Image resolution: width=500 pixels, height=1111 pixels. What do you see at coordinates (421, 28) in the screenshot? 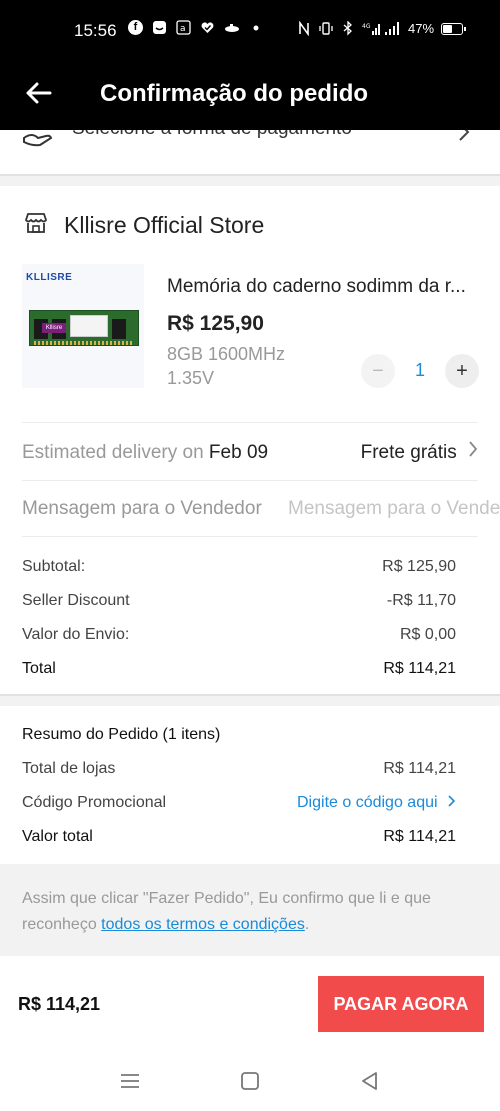
I see `battery-percent: 47%` at bounding box center [421, 28].